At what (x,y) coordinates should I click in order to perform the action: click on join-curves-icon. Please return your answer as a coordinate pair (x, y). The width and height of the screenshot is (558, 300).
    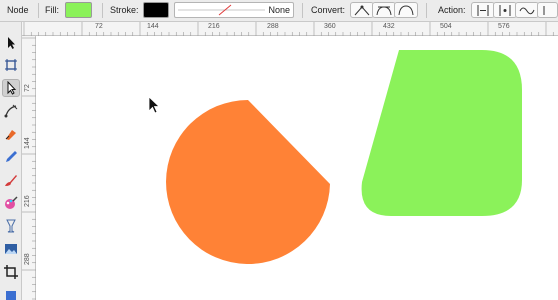
    Looking at the image, I should click on (505, 10).